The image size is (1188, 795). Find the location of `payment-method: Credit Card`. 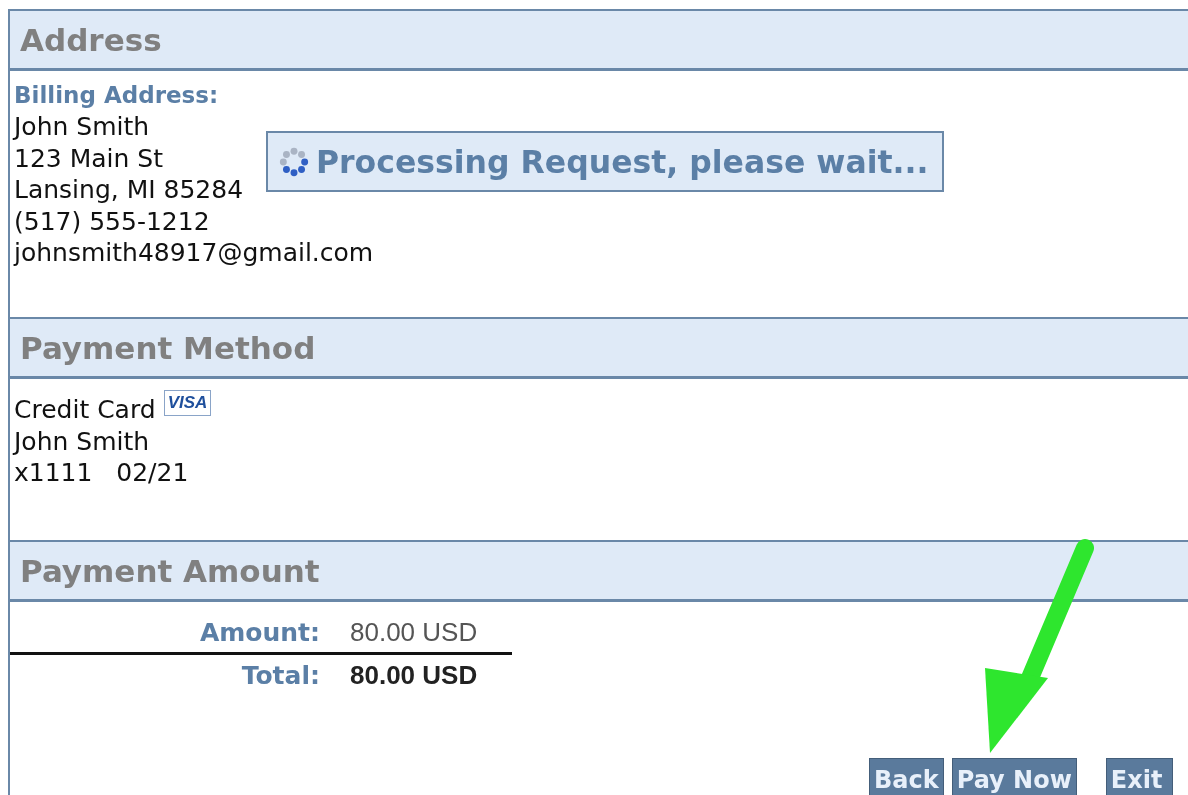

payment-method: Credit Card is located at coordinates (85, 410).